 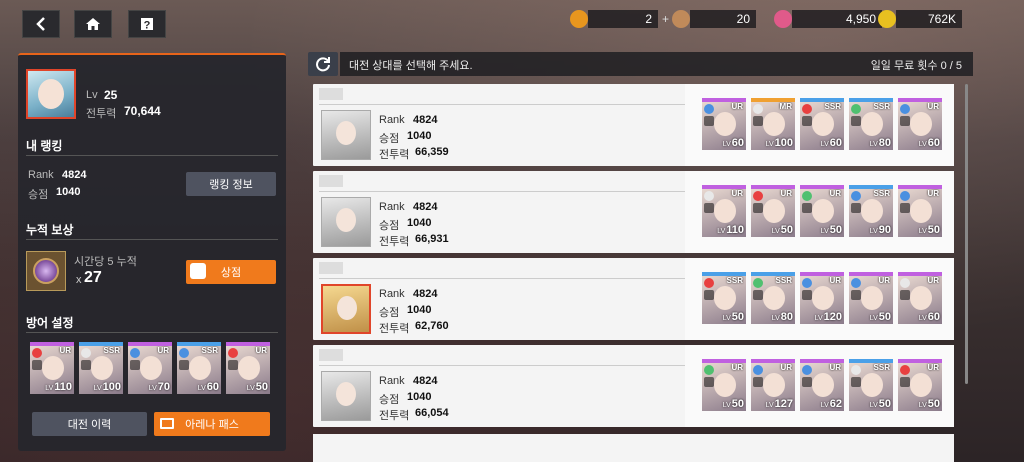 What do you see at coordinates (833, 19) in the screenshot?
I see `resource-gem: 4,950+` at bounding box center [833, 19].